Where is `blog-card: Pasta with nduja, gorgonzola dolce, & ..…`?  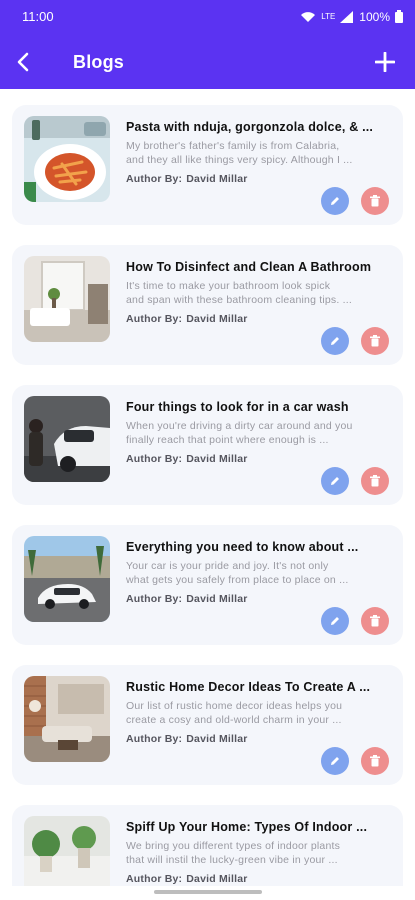 blog-card: Pasta with nduja, gorgonzola dolce, & ..… is located at coordinates (207, 165).